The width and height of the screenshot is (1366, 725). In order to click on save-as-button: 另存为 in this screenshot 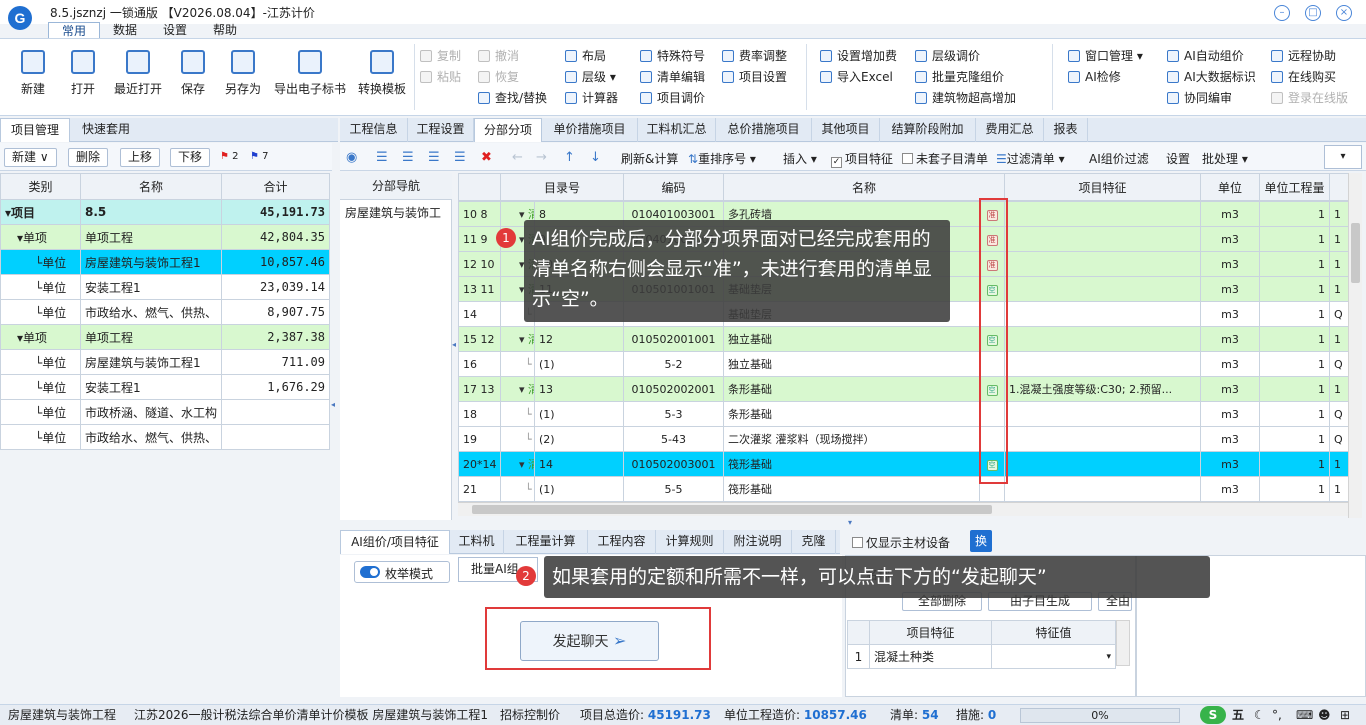, I will do `click(243, 73)`.